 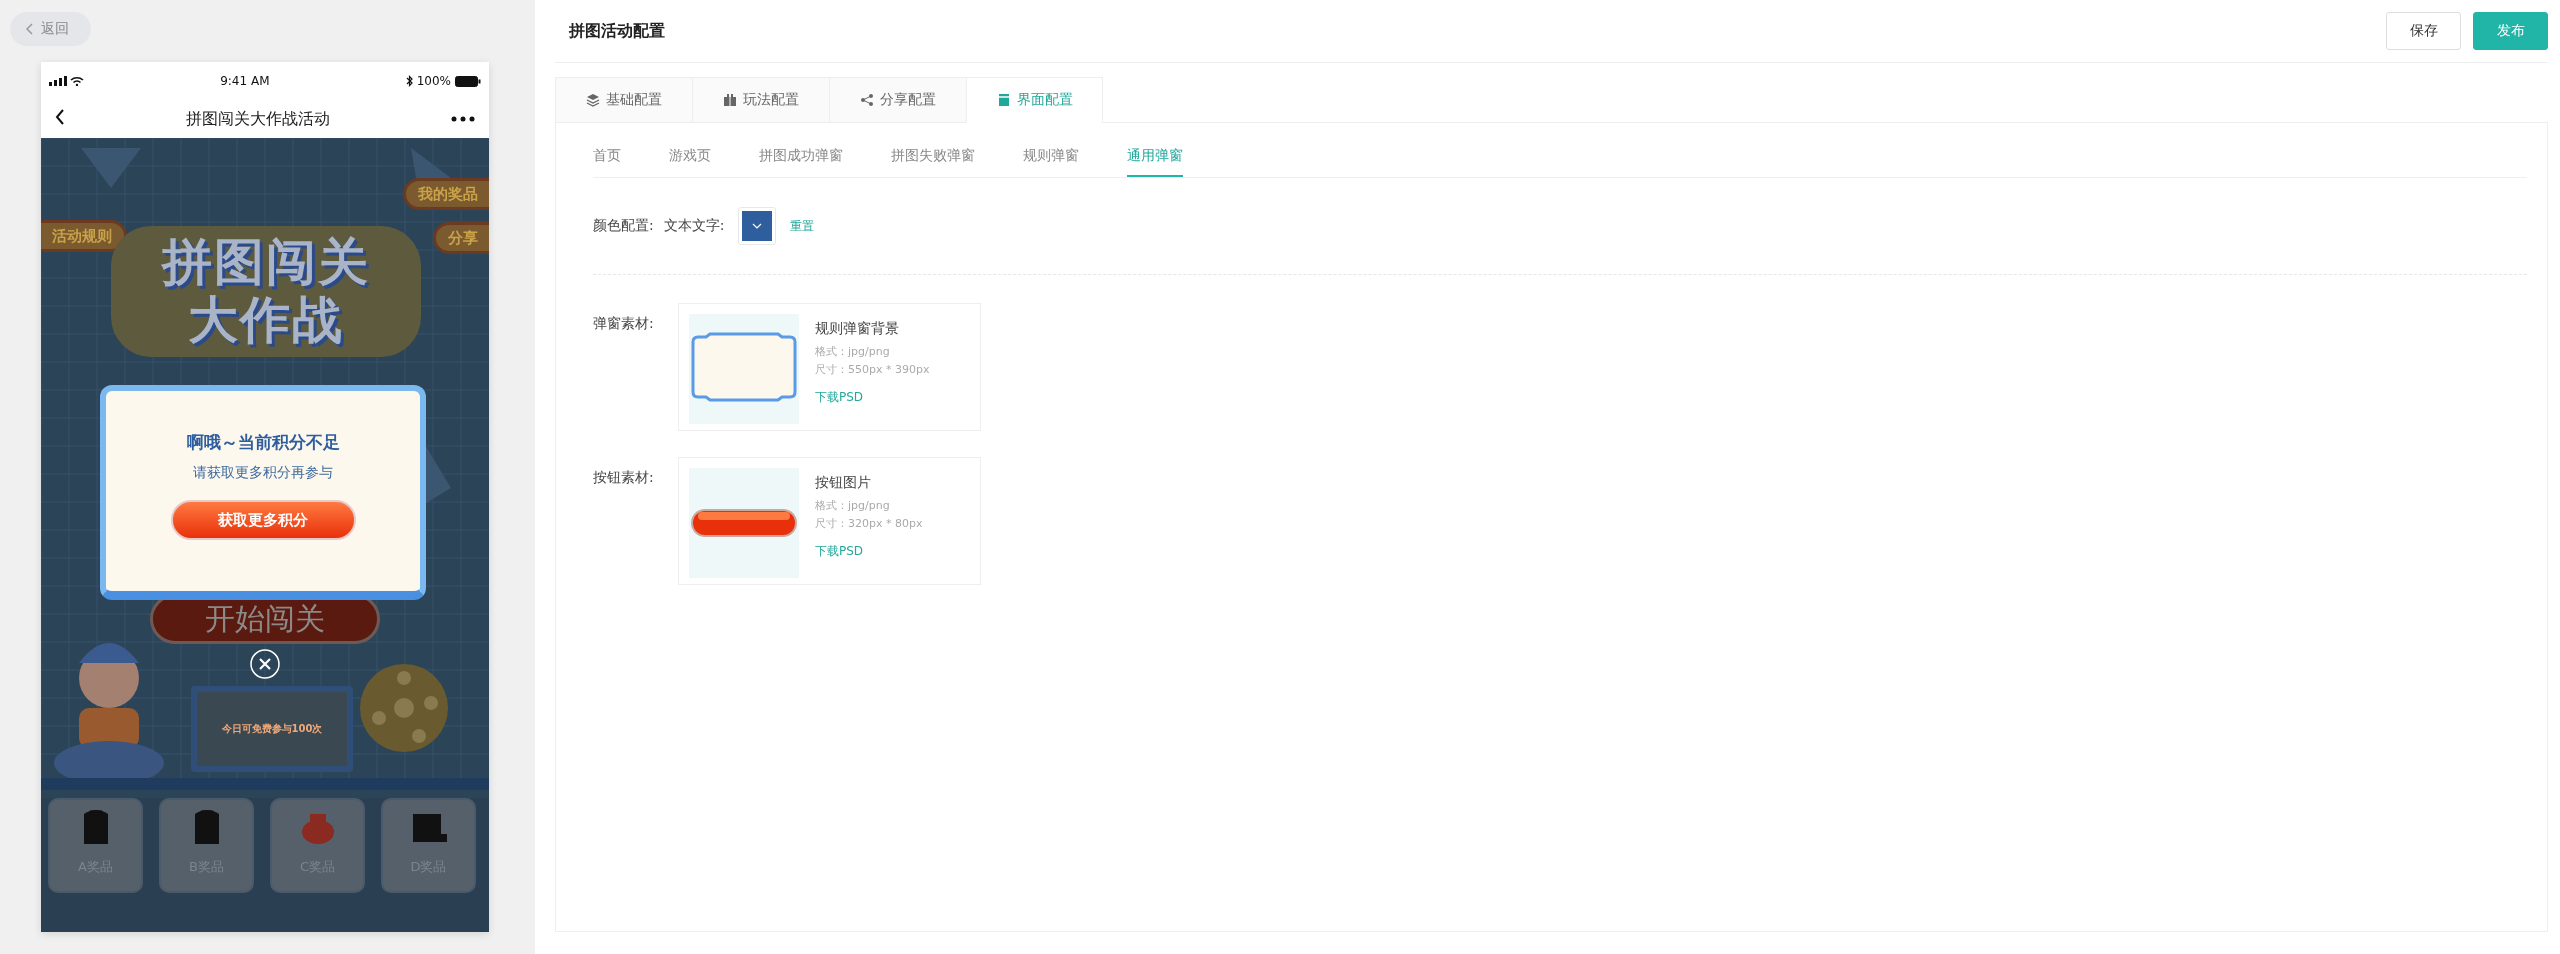 I want to click on layout-icon, so click(x=1003, y=100).